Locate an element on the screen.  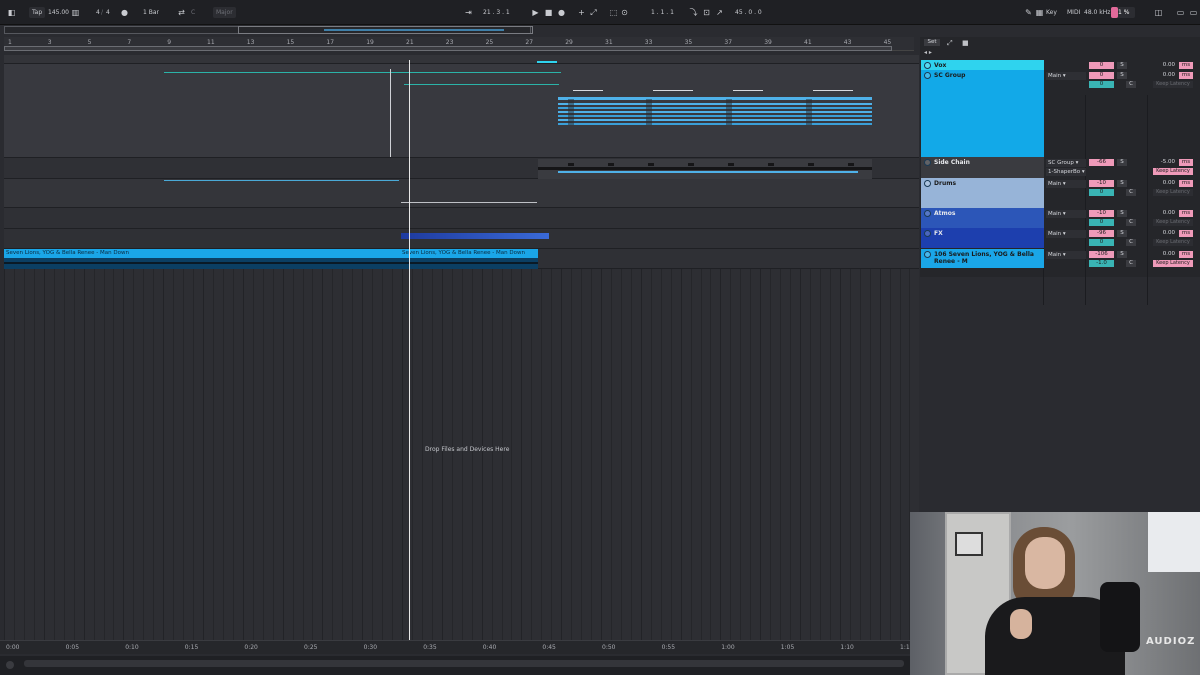
lane-atmos is located at coordinates (461, 218).